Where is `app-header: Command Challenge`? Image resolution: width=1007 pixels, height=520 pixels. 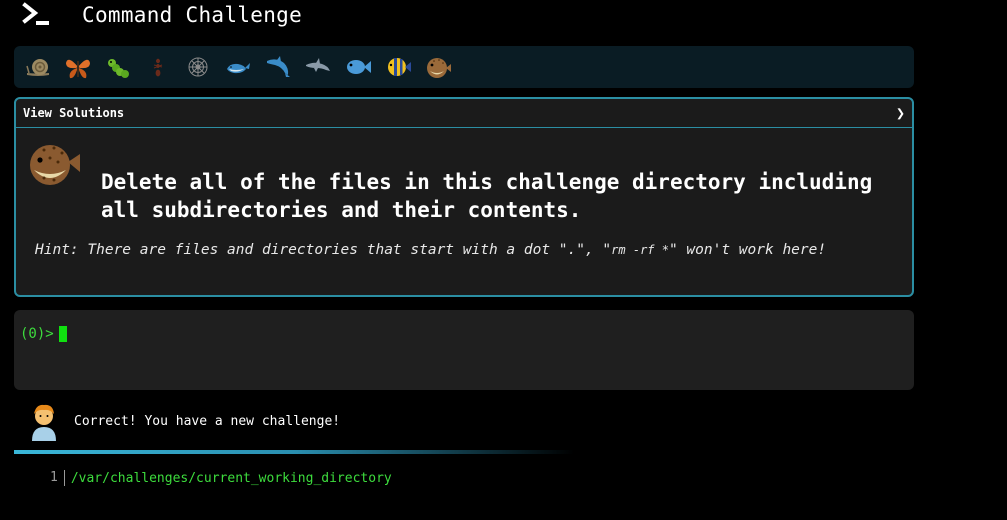
app-header: Command Challenge is located at coordinates (162, 15).